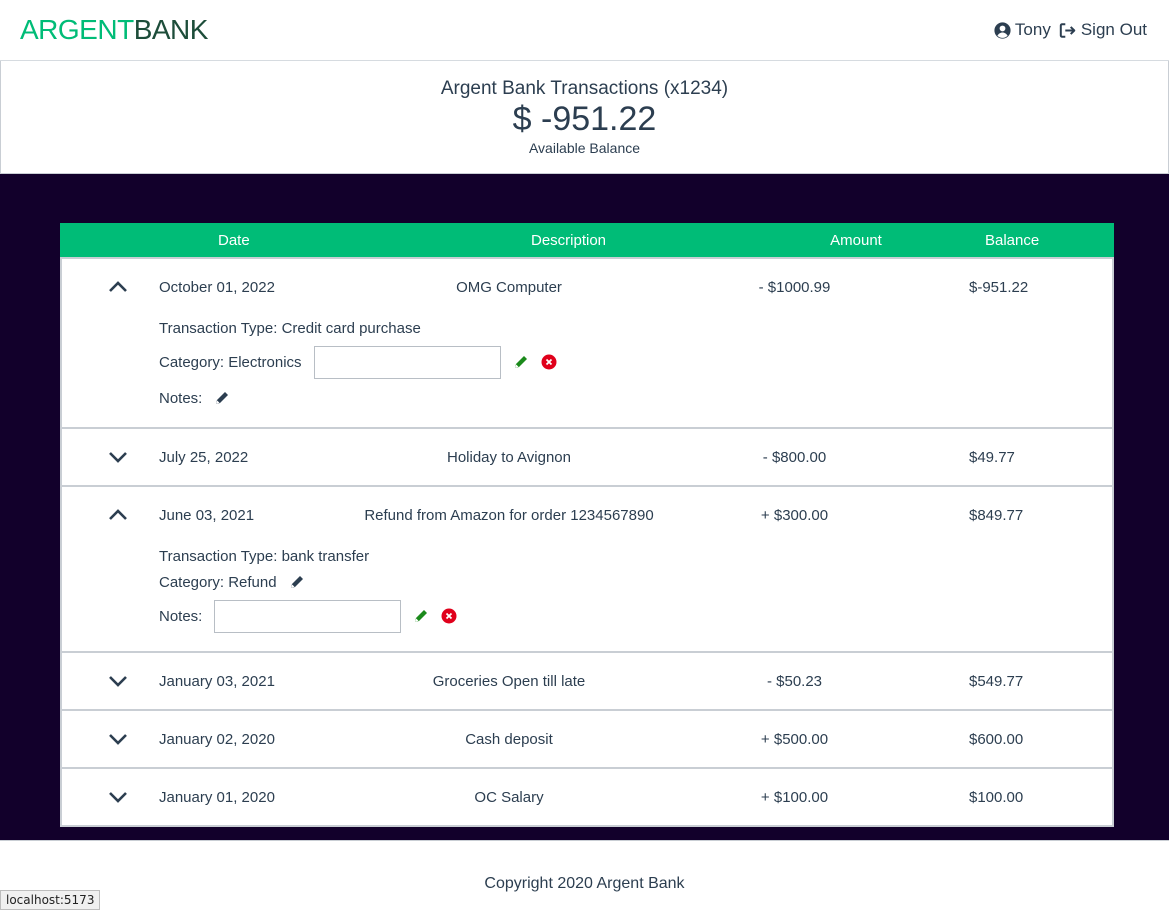 Image resolution: width=1169 pixels, height=910 pixels. Describe the element at coordinates (207, 515) in the screenshot. I see `transaction-date: June 03, 2021` at that location.